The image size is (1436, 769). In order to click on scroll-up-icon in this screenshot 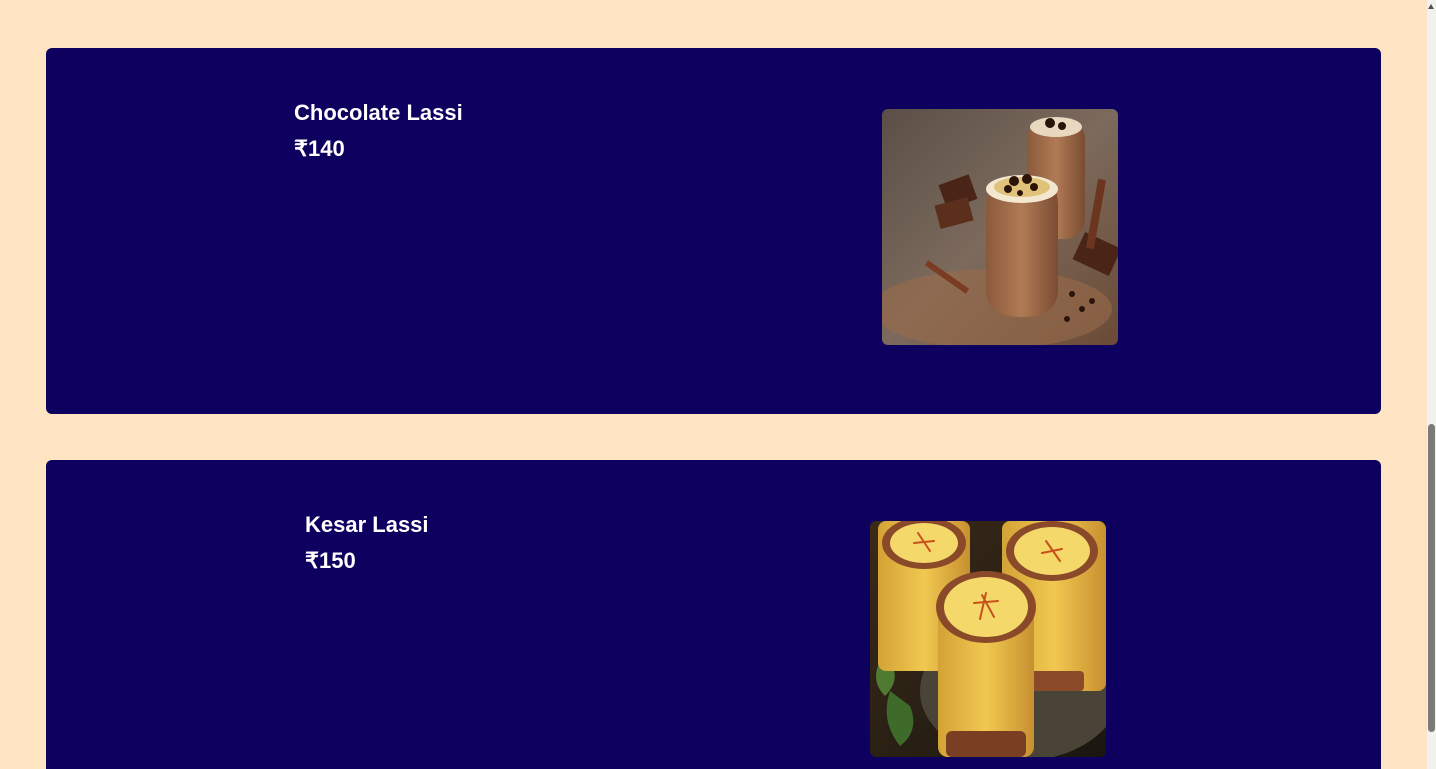, I will do `click(1431, 6)`.